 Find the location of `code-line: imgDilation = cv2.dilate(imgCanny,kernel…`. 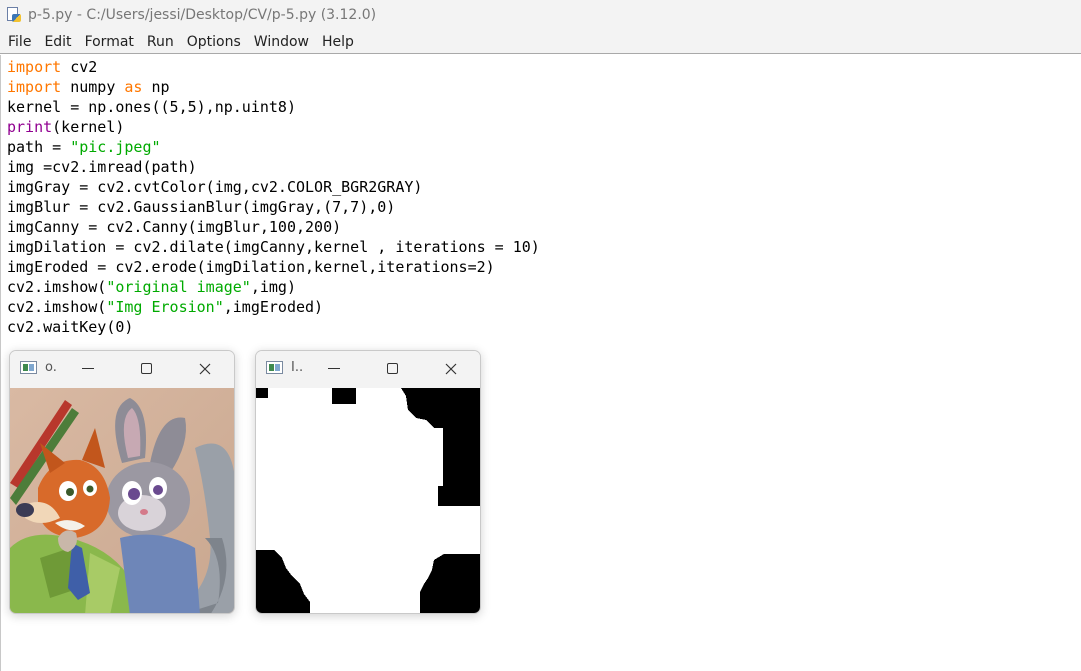

code-line: imgDilation = cv2.dilate(imgCanny,kernel… is located at coordinates (273, 247).